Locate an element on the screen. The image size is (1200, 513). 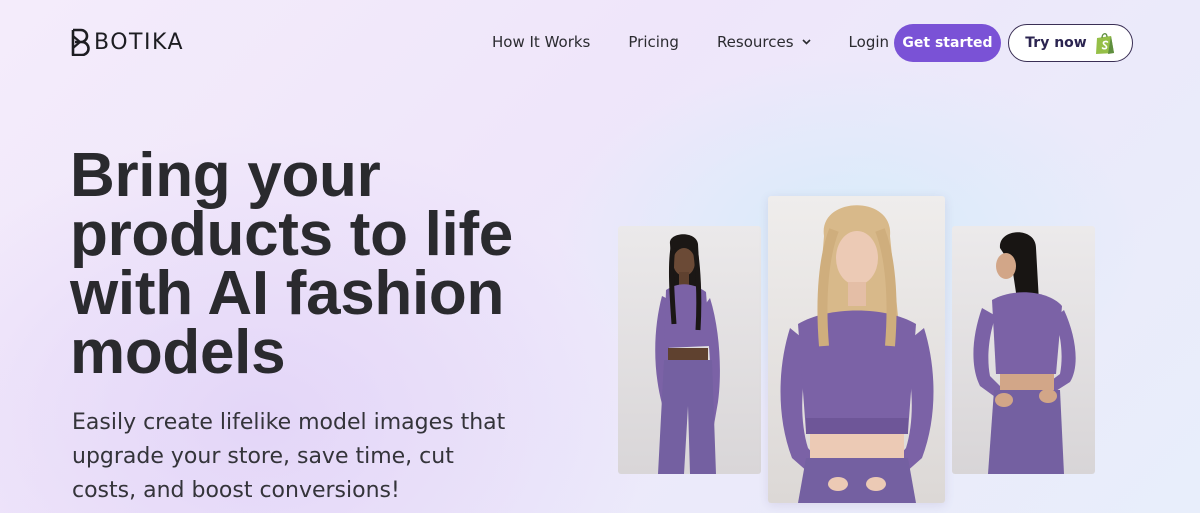
try-now-label: Try now is located at coordinates (1056, 43).